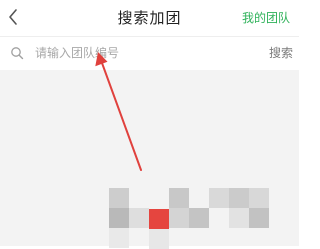 The image size is (320, 249). Describe the element at coordinates (149, 18) in the screenshot. I see `top-nav-bar: 搜索加团 我的团队` at that location.